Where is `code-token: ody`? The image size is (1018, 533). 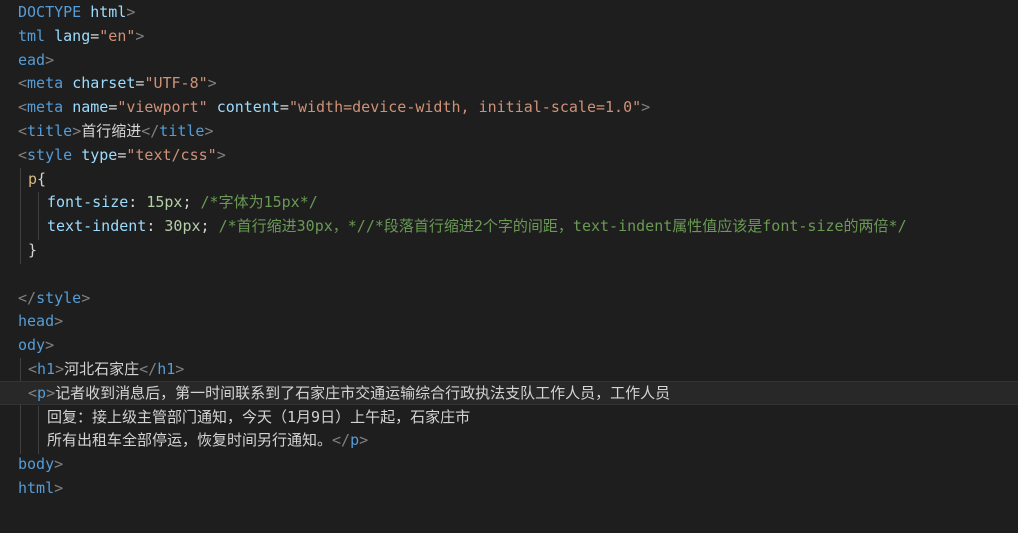 code-token: ody is located at coordinates (32, 345).